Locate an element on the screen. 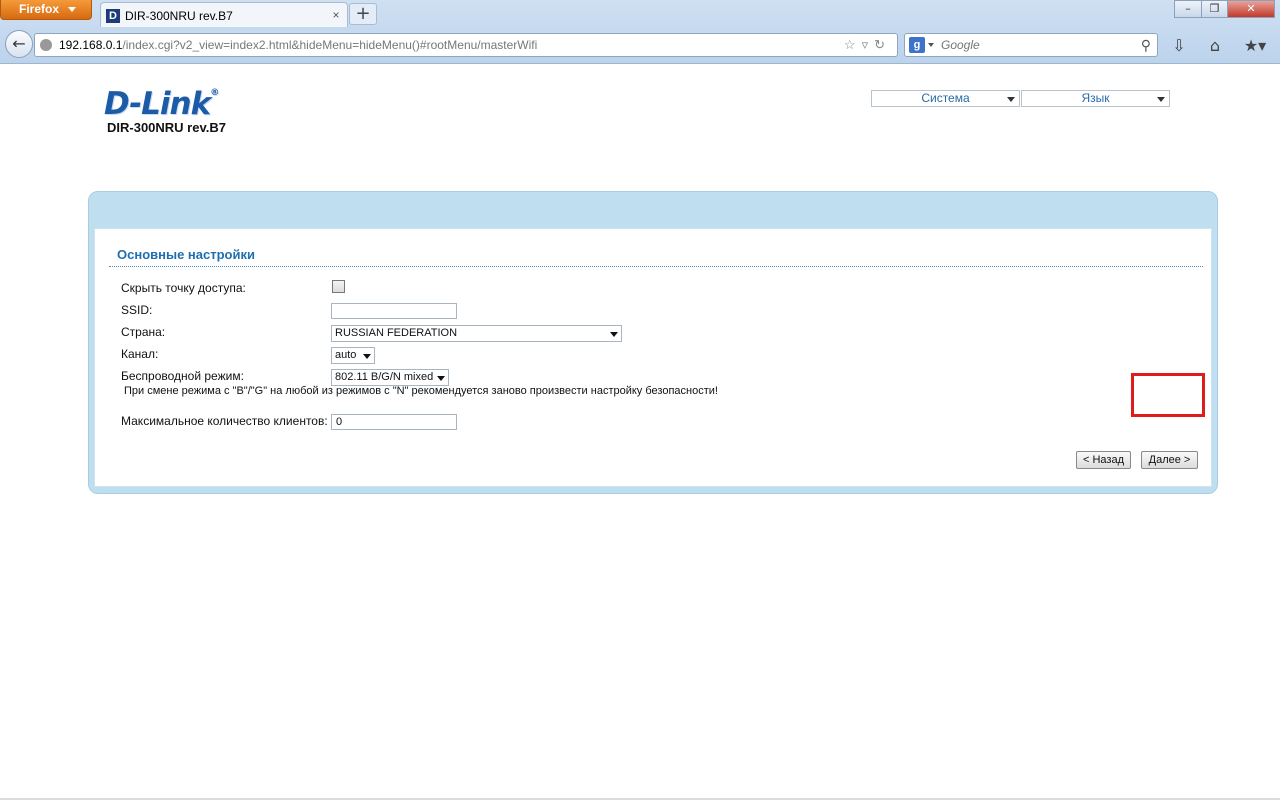 The height and width of the screenshot is (800, 1280). system-menu-label: Система is located at coordinates (945, 98).